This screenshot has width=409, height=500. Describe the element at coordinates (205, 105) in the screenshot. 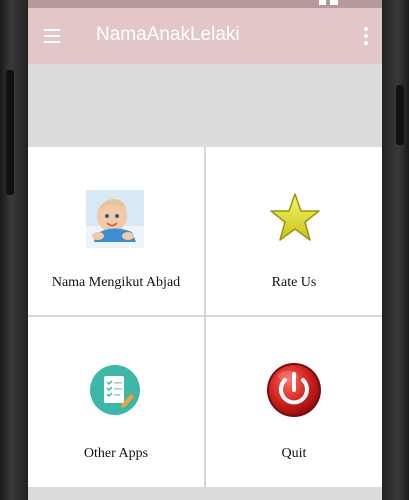

I see `ad-banner-area` at that location.